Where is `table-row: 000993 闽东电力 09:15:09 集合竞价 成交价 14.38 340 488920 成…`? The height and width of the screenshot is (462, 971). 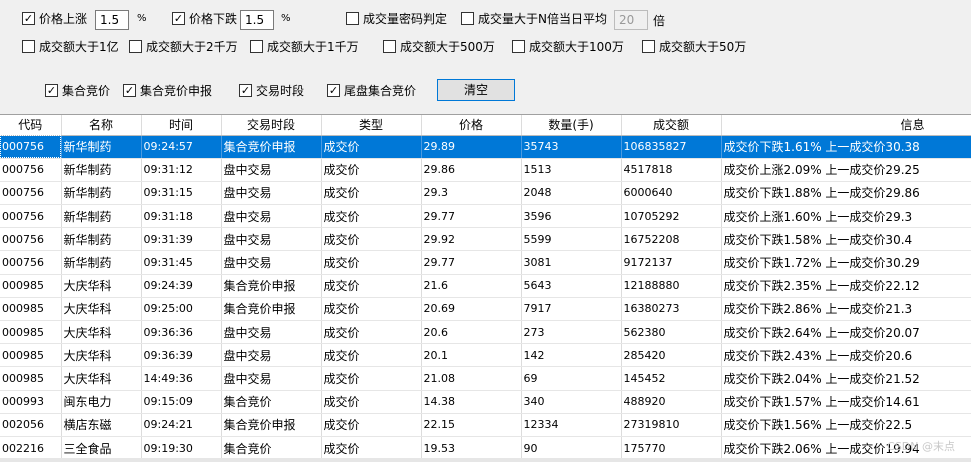
table-row: 000993 闽东电力 09:15:09 集合竞价 成交价 14.38 340 488920 成… is located at coordinates (485, 402).